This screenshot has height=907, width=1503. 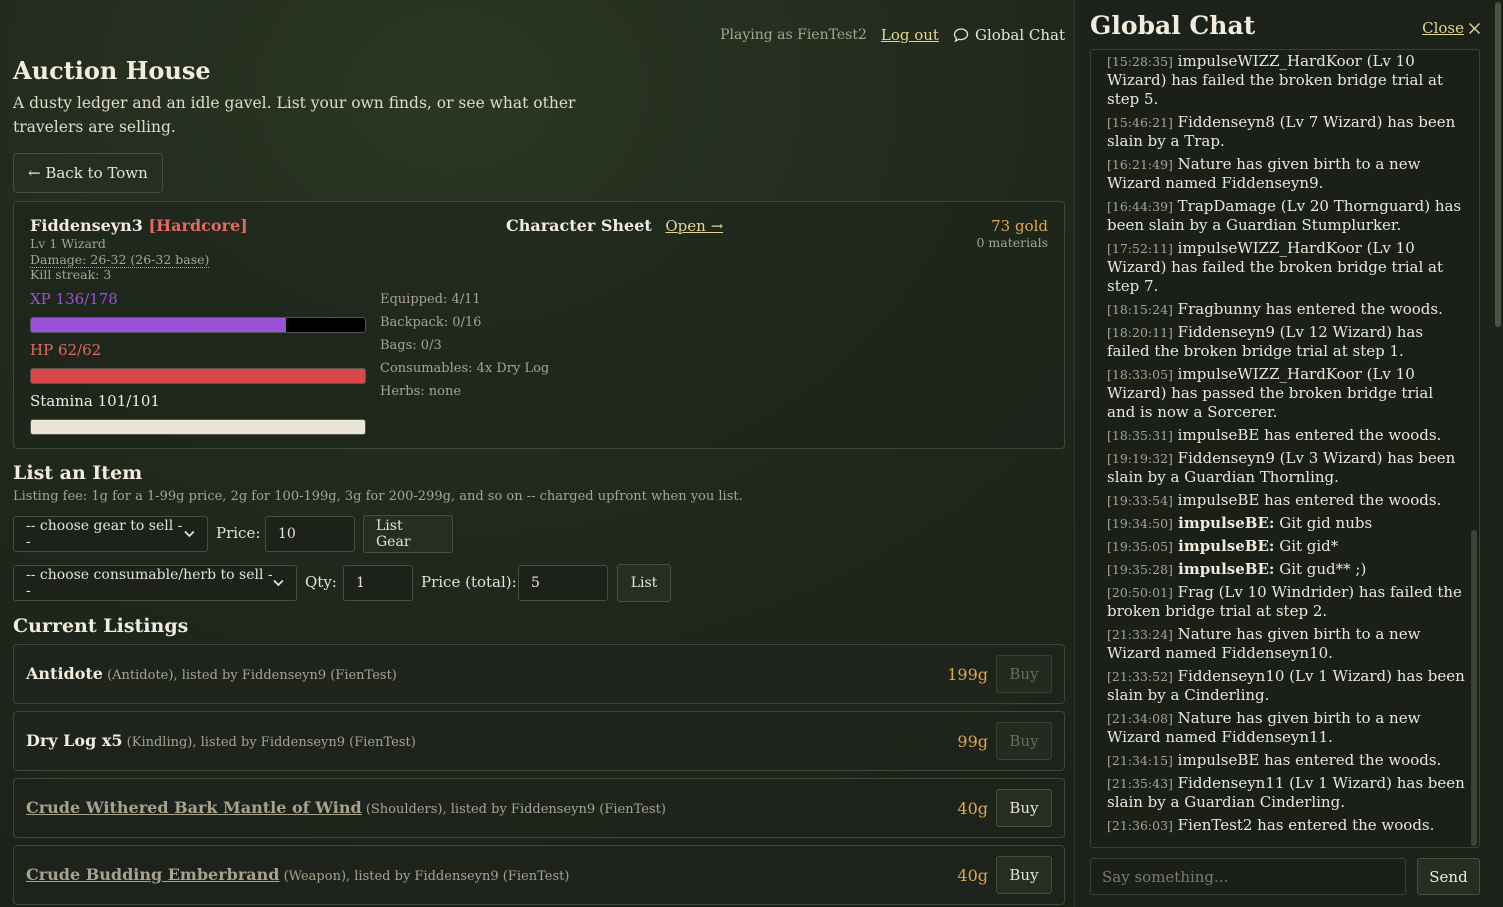 What do you see at coordinates (1448, 876) in the screenshot?
I see `chat-send-button: Send` at bounding box center [1448, 876].